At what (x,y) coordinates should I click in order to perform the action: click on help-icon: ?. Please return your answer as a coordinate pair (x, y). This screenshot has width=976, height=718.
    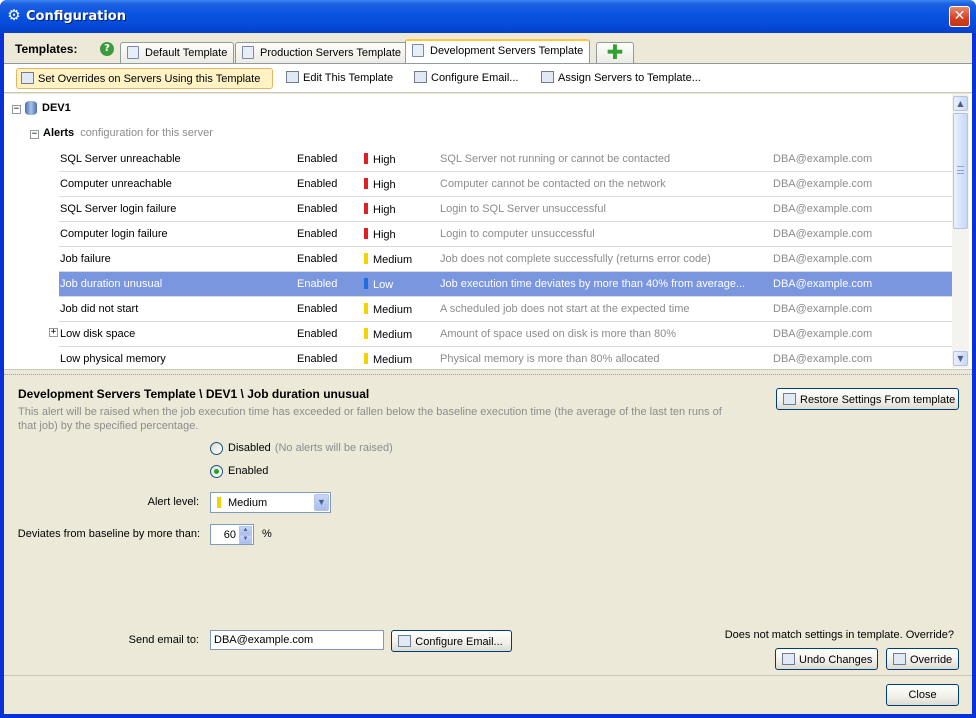
    Looking at the image, I should click on (107, 49).